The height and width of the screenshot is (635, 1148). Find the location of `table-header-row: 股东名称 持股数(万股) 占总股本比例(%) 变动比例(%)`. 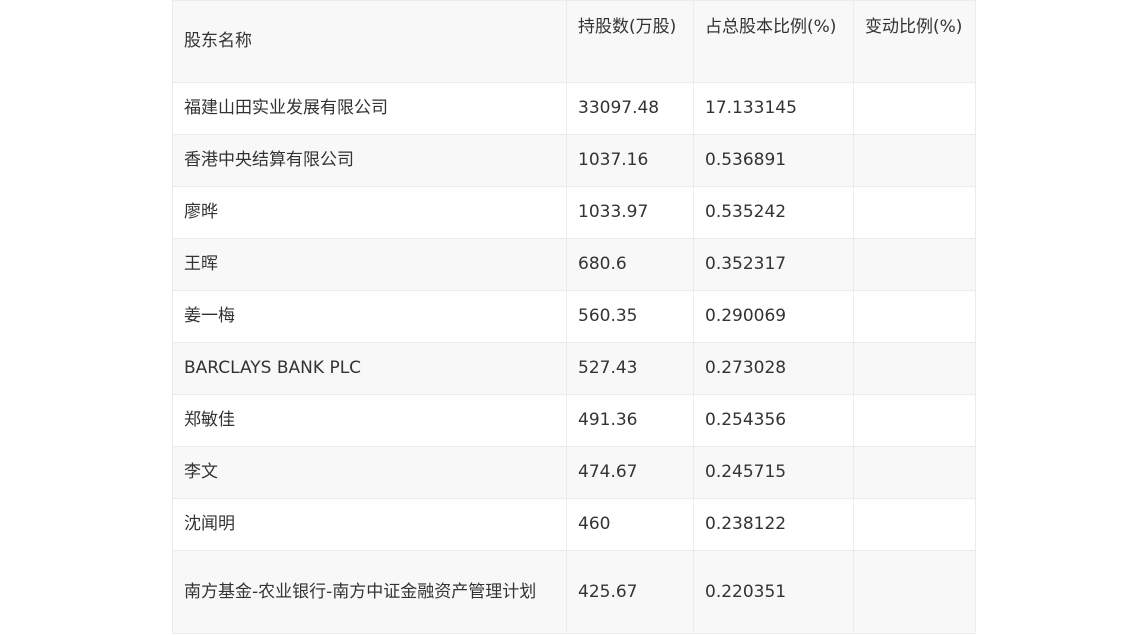

table-header-row: 股东名称 持股数(万股) 占总股本比例(%) 变动比例(%) is located at coordinates (574, 41).